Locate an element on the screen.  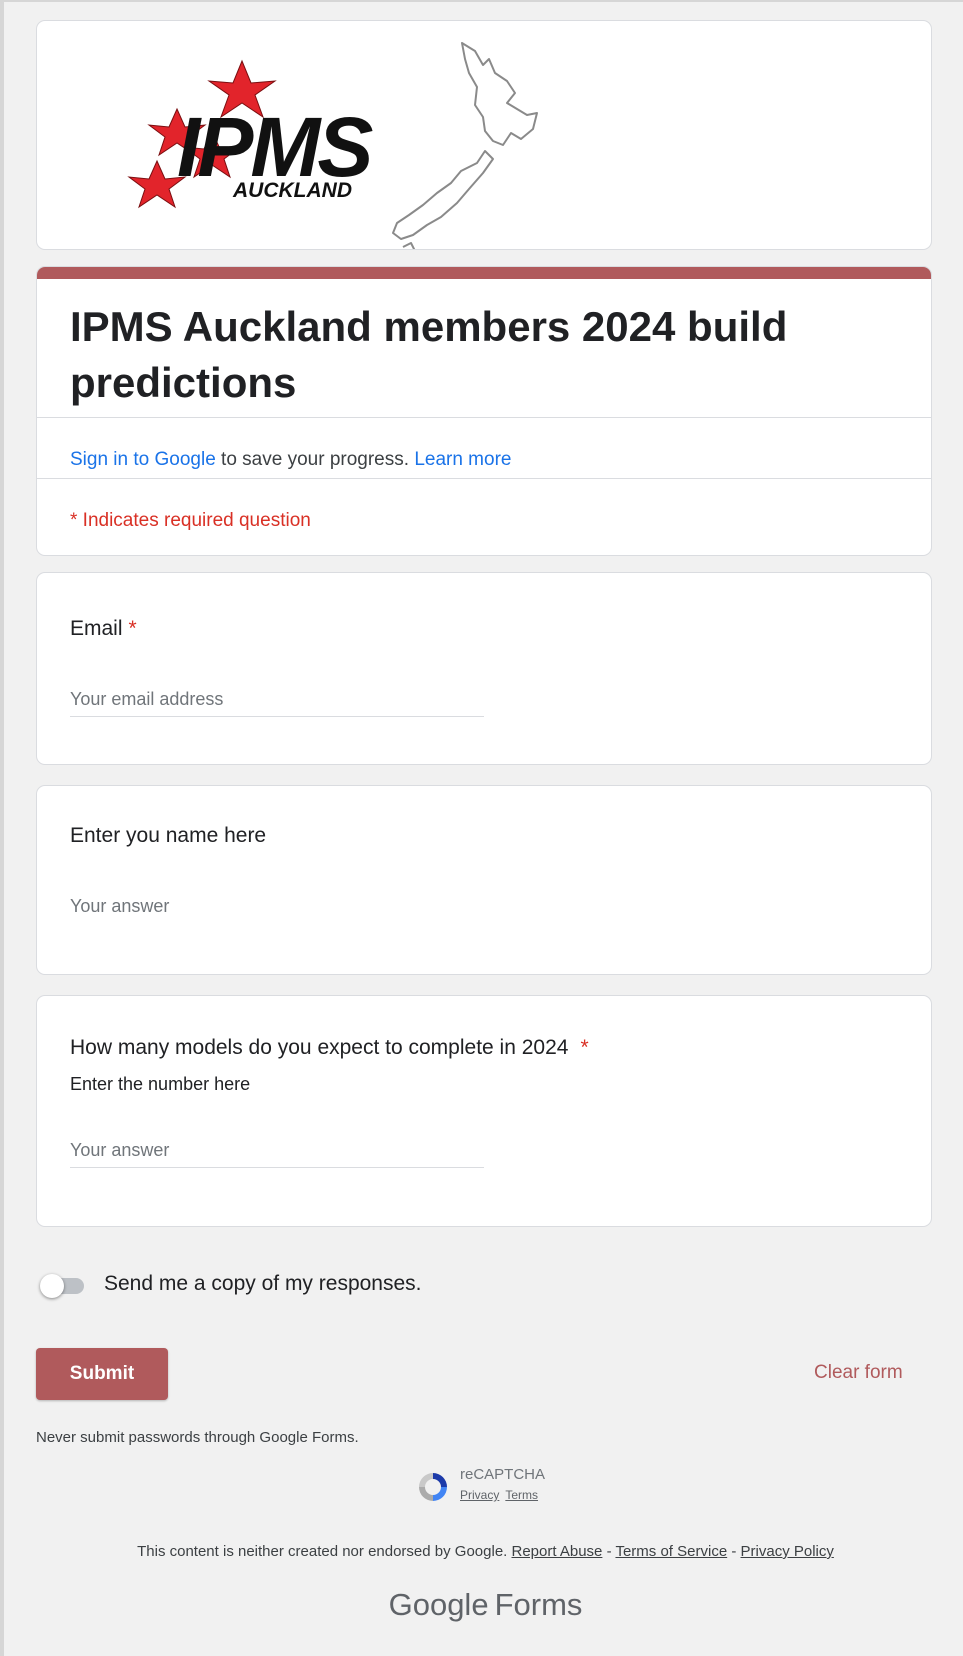
models-count-field is located at coordinates (277, 1151).